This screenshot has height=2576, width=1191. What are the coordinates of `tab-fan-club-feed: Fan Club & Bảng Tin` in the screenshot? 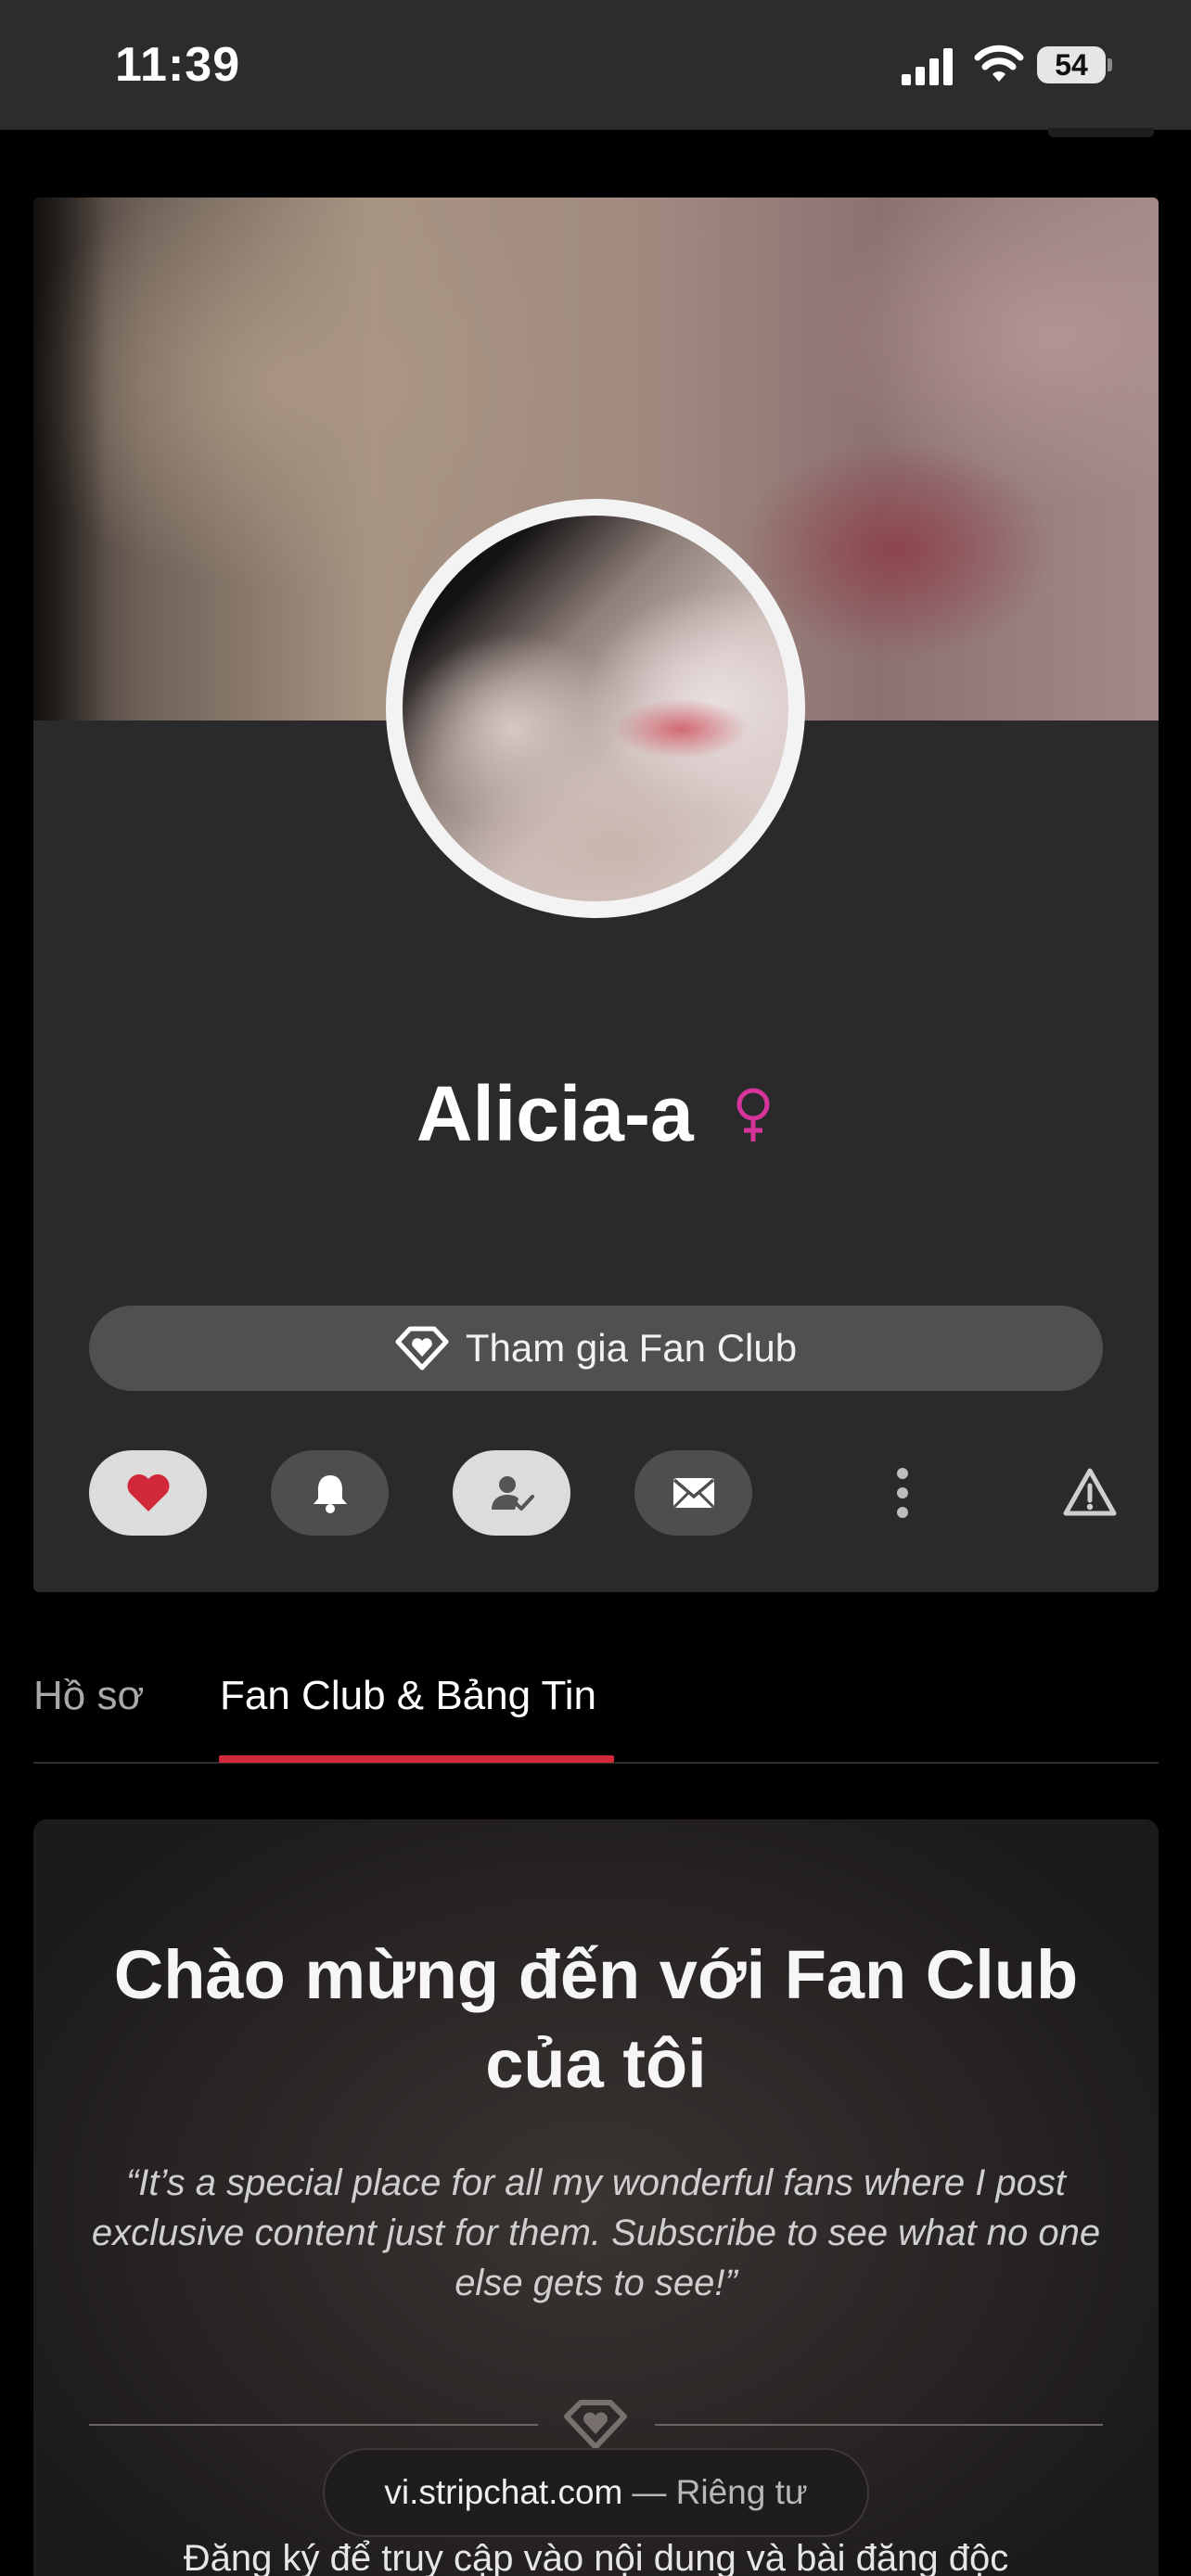 It's located at (408, 1696).